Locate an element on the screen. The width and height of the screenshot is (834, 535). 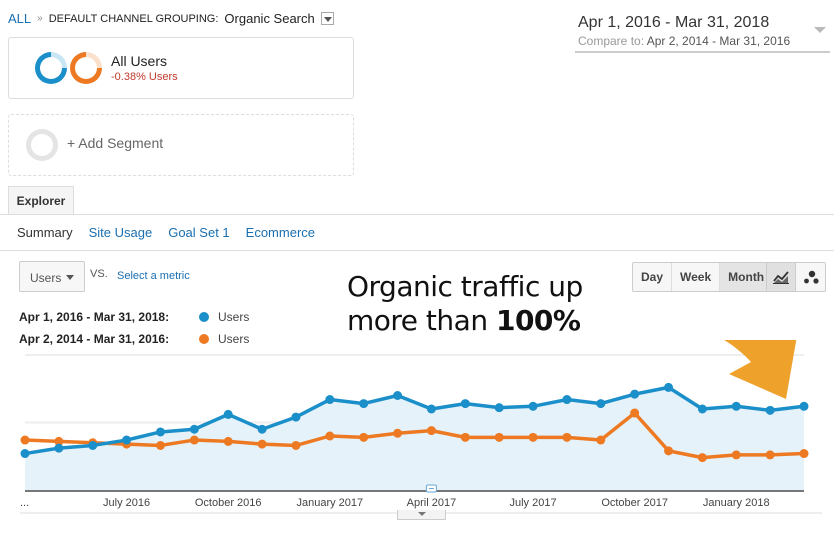
annotation-percent: 100% is located at coordinates (538, 320).